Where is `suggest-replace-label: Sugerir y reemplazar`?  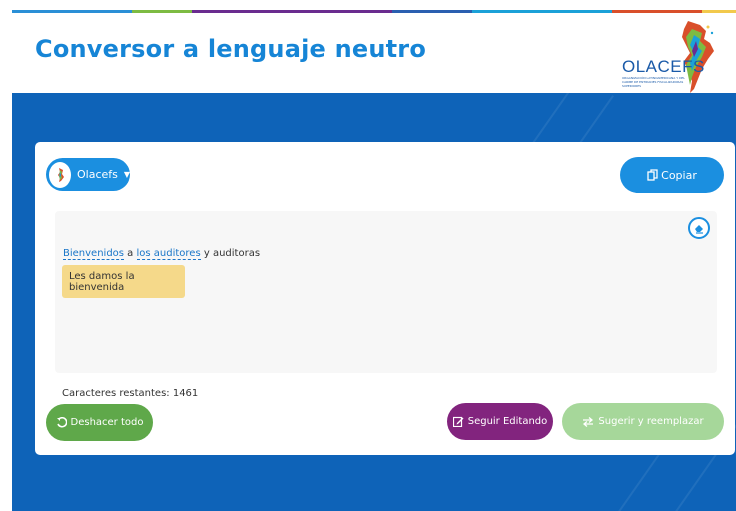
suggest-replace-label: Sugerir y reemplazar is located at coordinates (651, 421).